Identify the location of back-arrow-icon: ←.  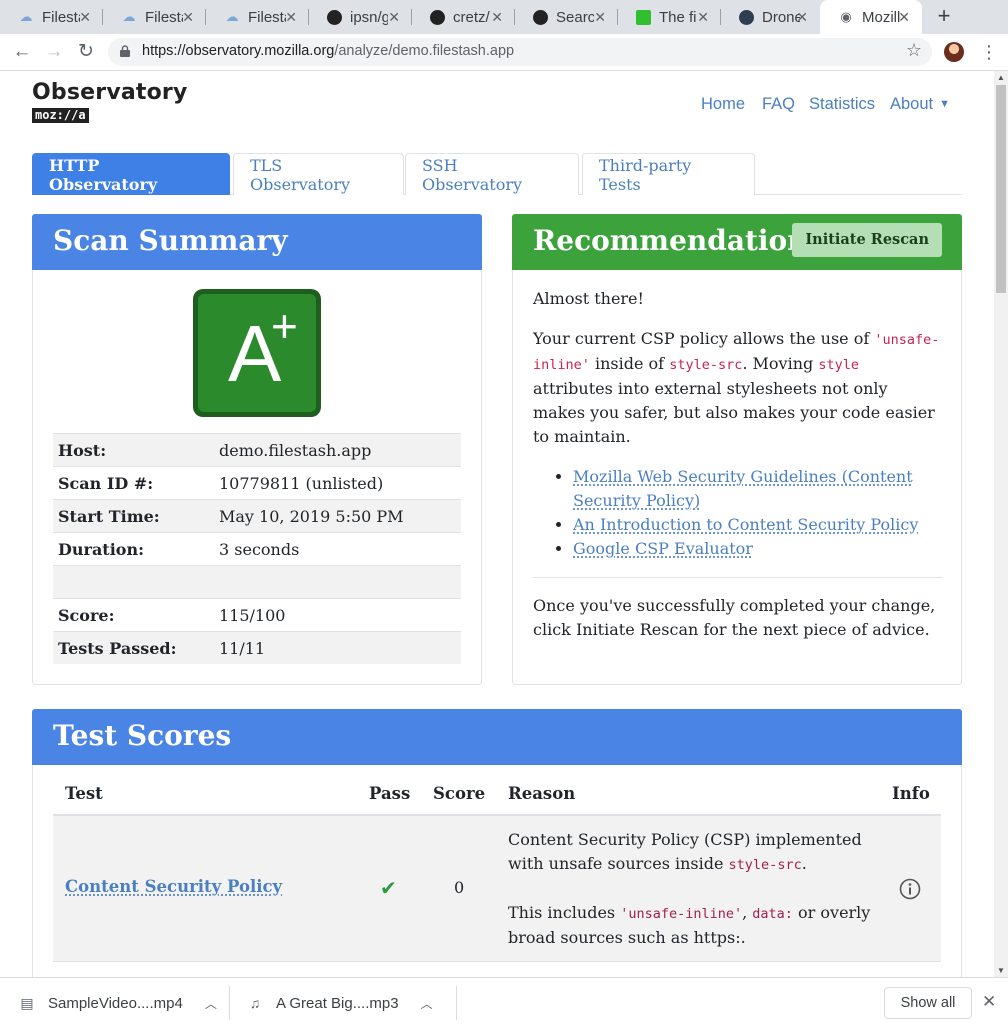
(22, 52).